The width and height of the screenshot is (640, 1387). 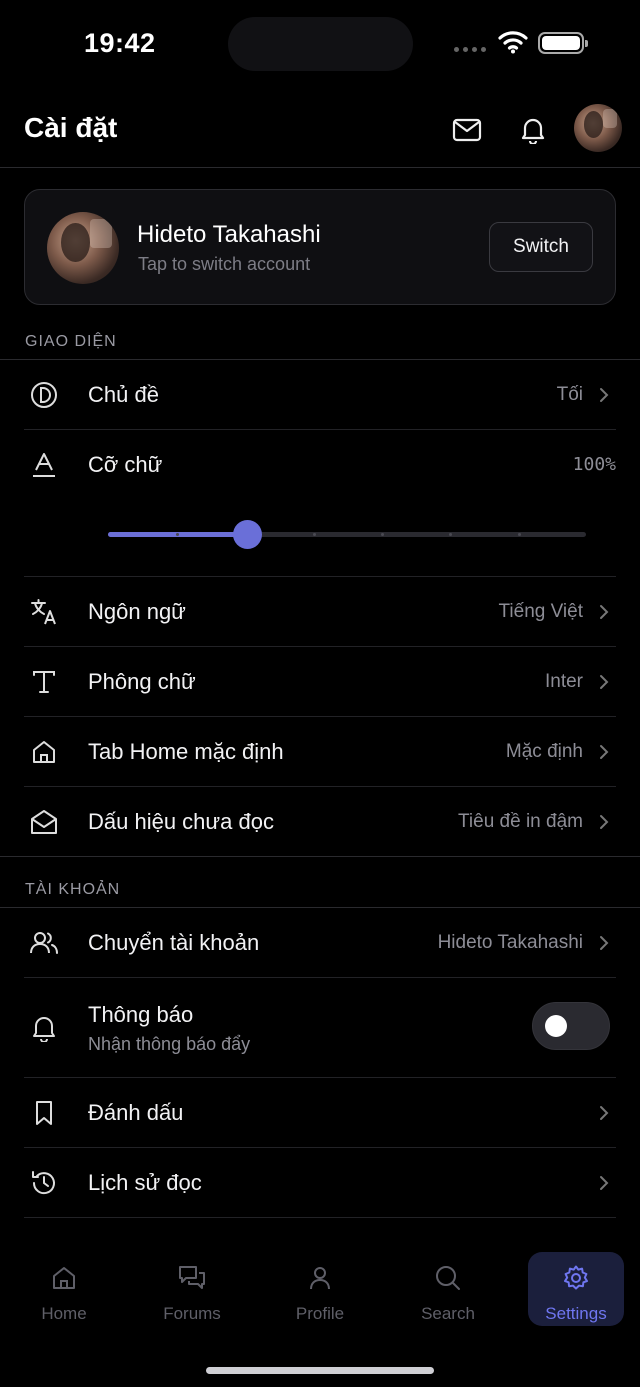 What do you see at coordinates (192, 1277) in the screenshot?
I see `chat-bubbles-icon` at bounding box center [192, 1277].